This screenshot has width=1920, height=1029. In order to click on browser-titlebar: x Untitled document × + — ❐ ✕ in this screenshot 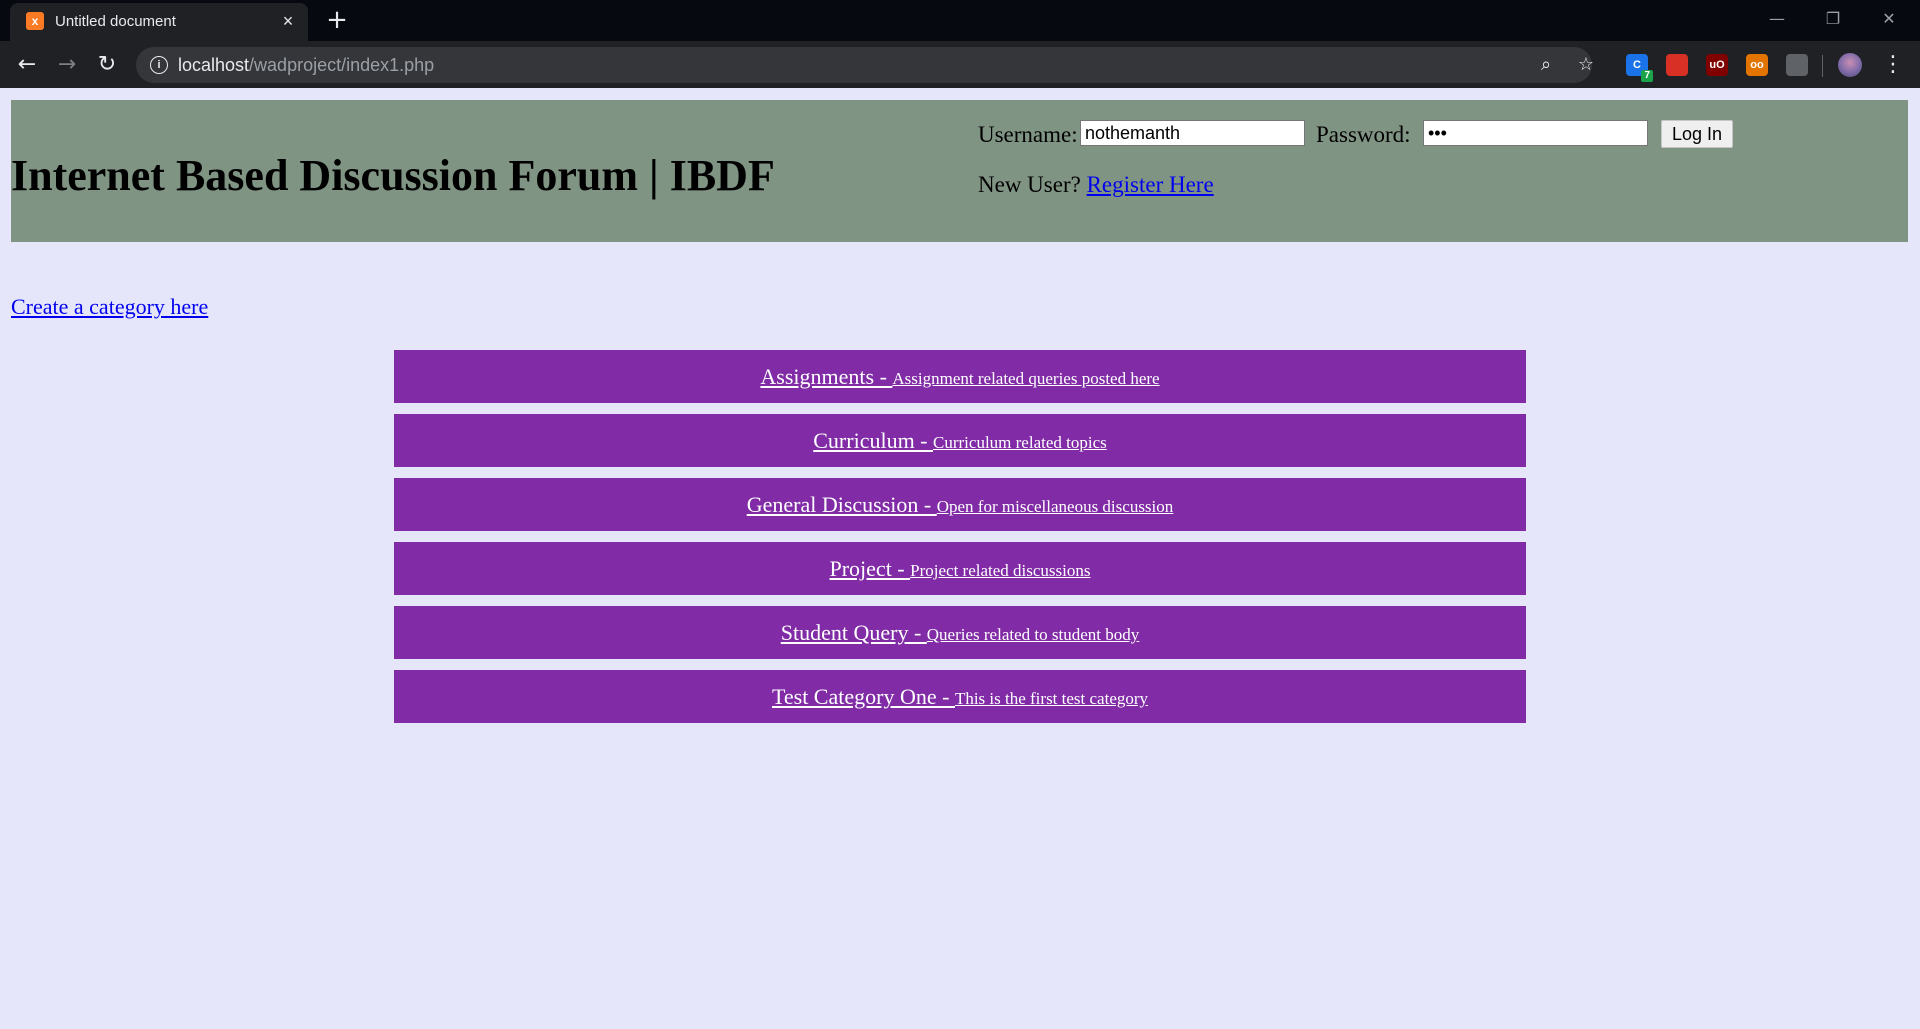, I will do `click(960, 20)`.